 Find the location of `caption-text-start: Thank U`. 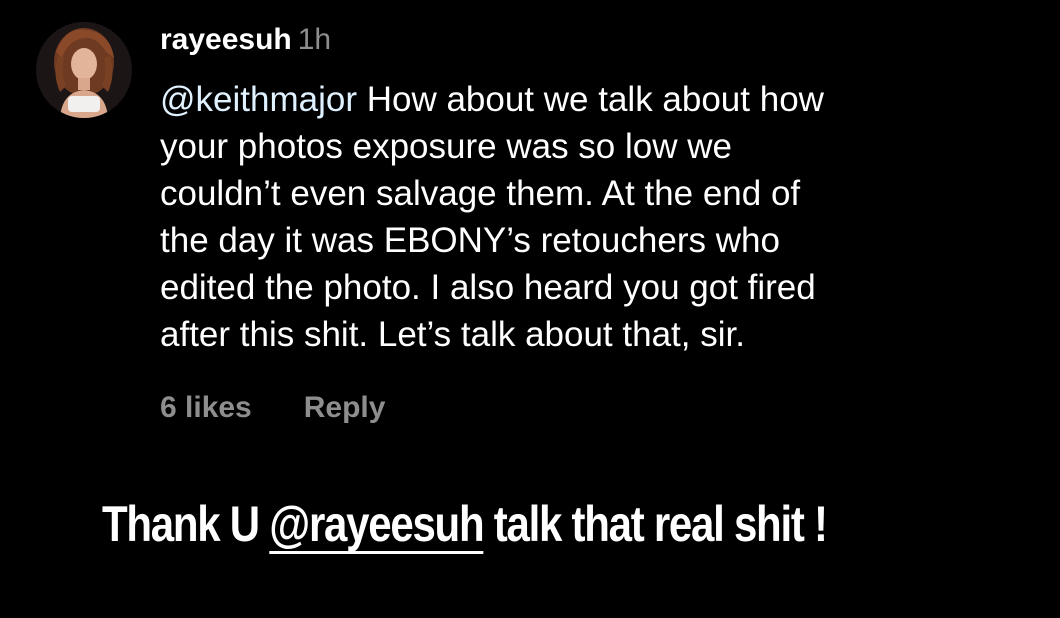

caption-text-start: Thank U is located at coordinates (186, 524).